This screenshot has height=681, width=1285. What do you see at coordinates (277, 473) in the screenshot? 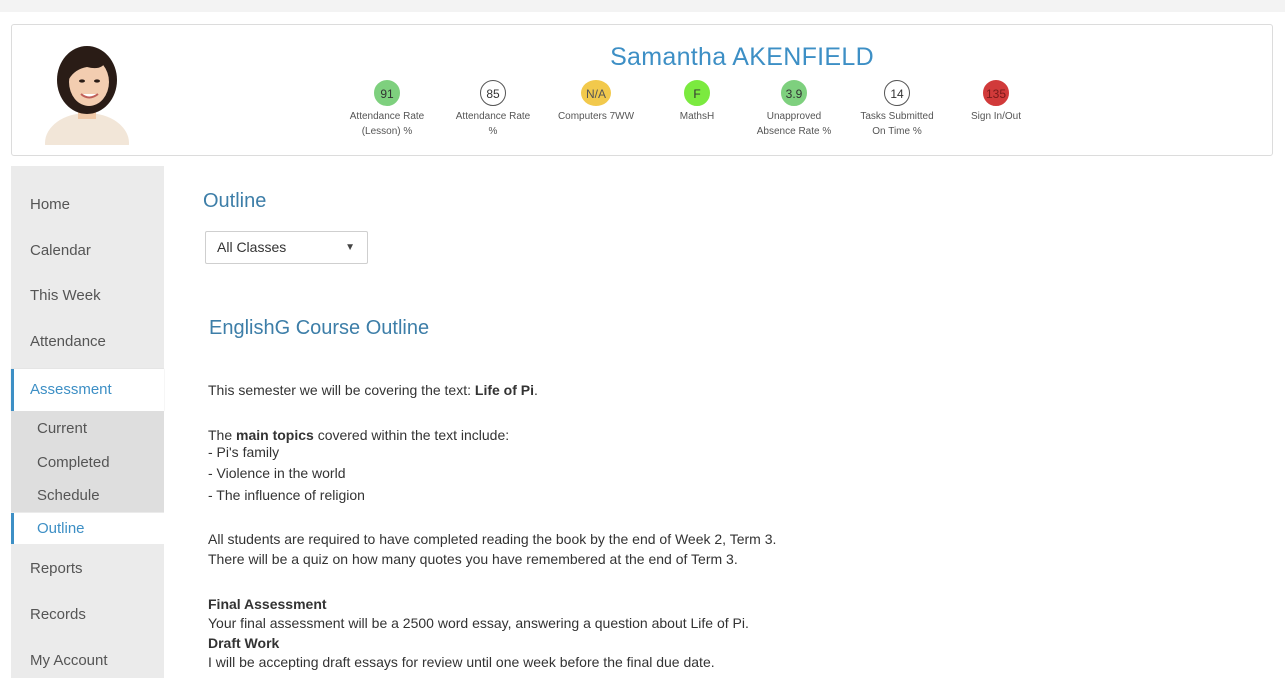
I see `topic-item: - Violence in the world` at bounding box center [277, 473].